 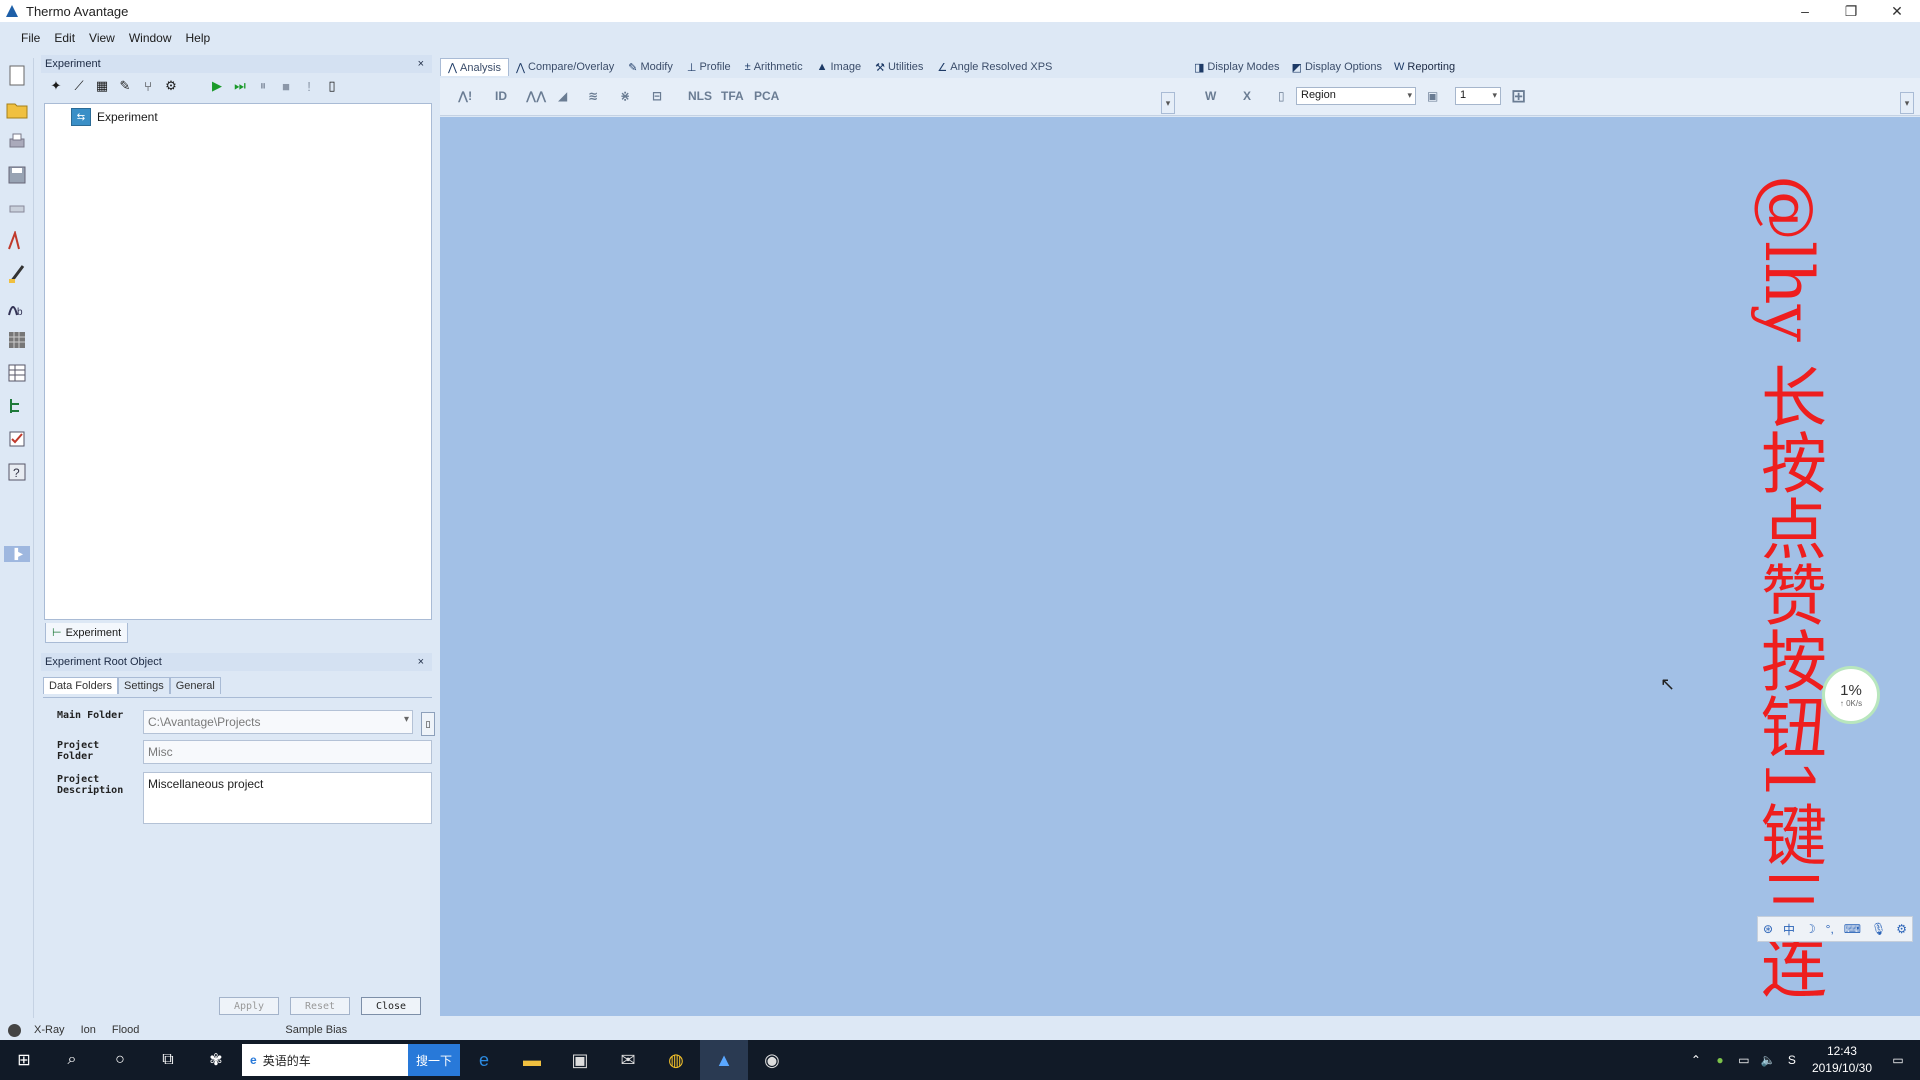 I want to click on project-description-field: Miscellaneous project, so click(x=287, y=798).